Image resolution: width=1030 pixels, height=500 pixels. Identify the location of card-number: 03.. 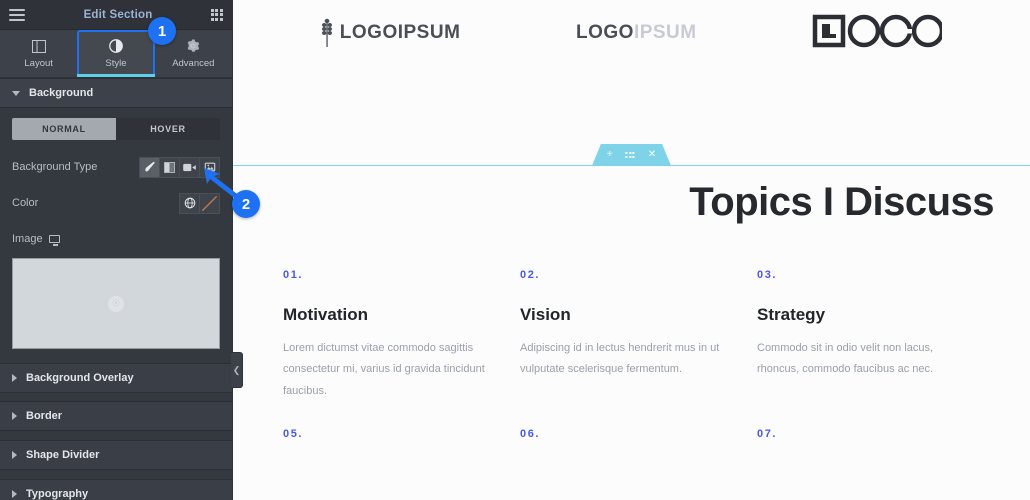
(767, 275).